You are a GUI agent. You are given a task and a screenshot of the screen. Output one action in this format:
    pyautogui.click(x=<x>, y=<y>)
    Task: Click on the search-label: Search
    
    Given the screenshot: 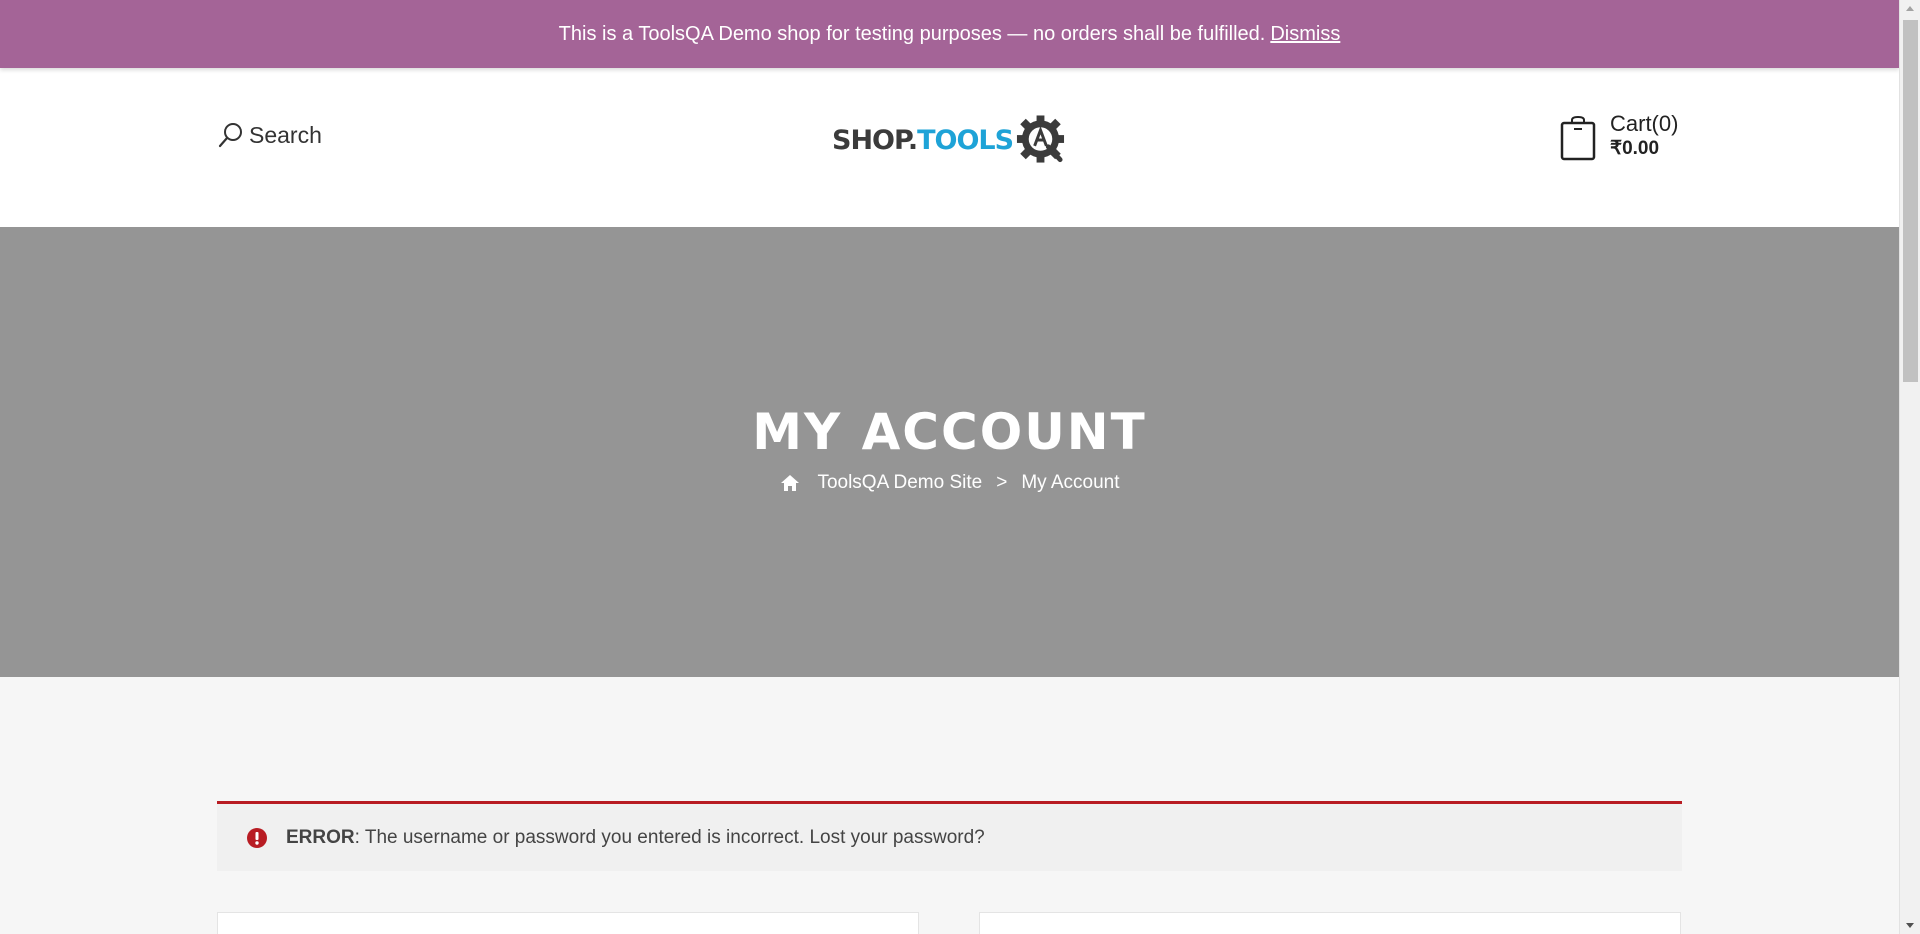 What is the action you would take?
    pyautogui.click(x=285, y=134)
    